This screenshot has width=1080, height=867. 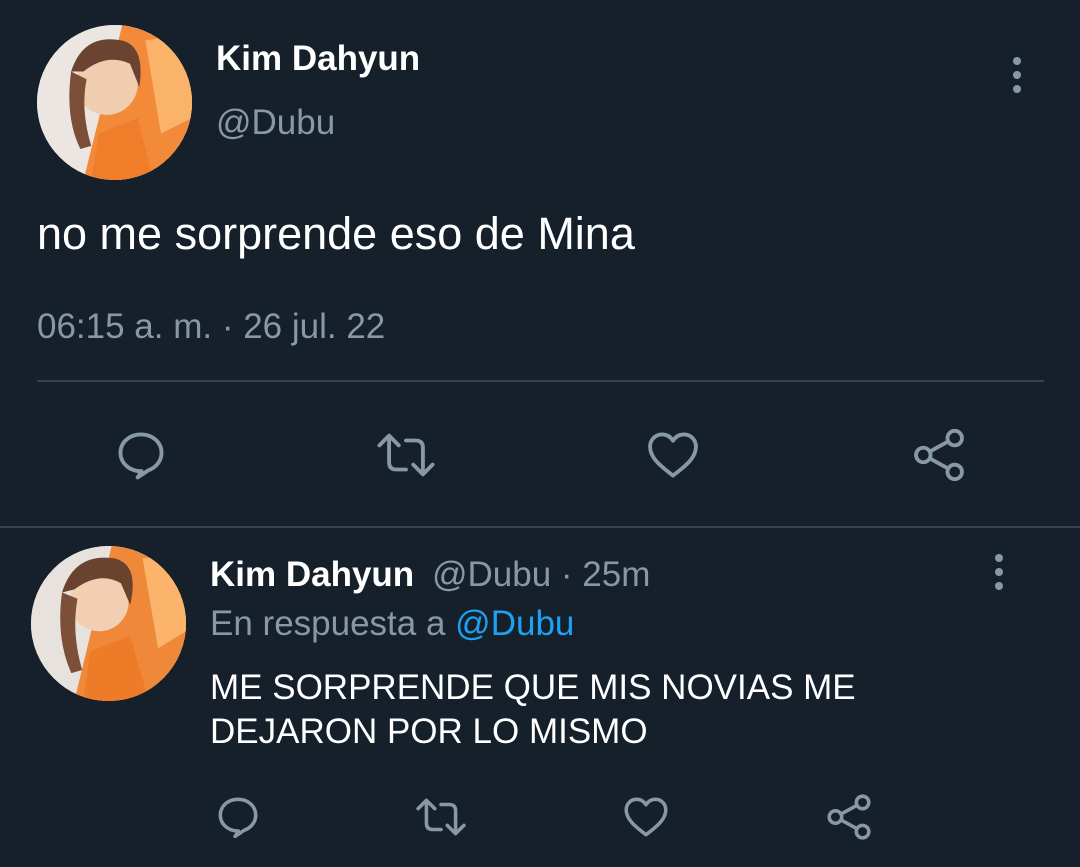 I want to click on reply-context: En respuesta a @Dubu, so click(x=392, y=624).